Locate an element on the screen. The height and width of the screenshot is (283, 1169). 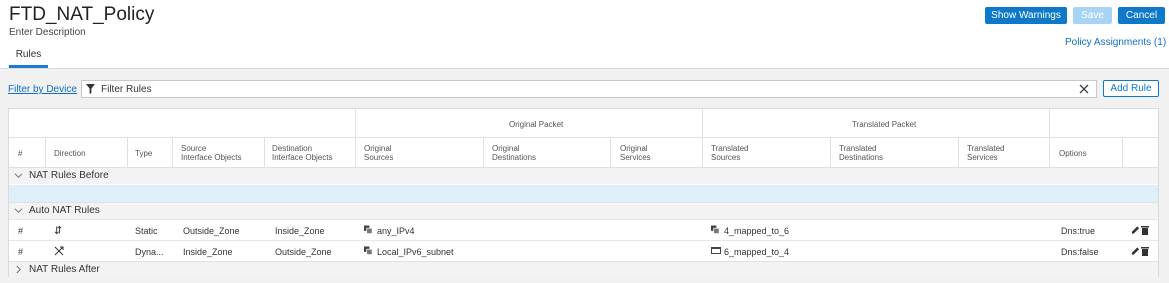
column-header-translated-services: Translated Services is located at coordinates (986, 153).